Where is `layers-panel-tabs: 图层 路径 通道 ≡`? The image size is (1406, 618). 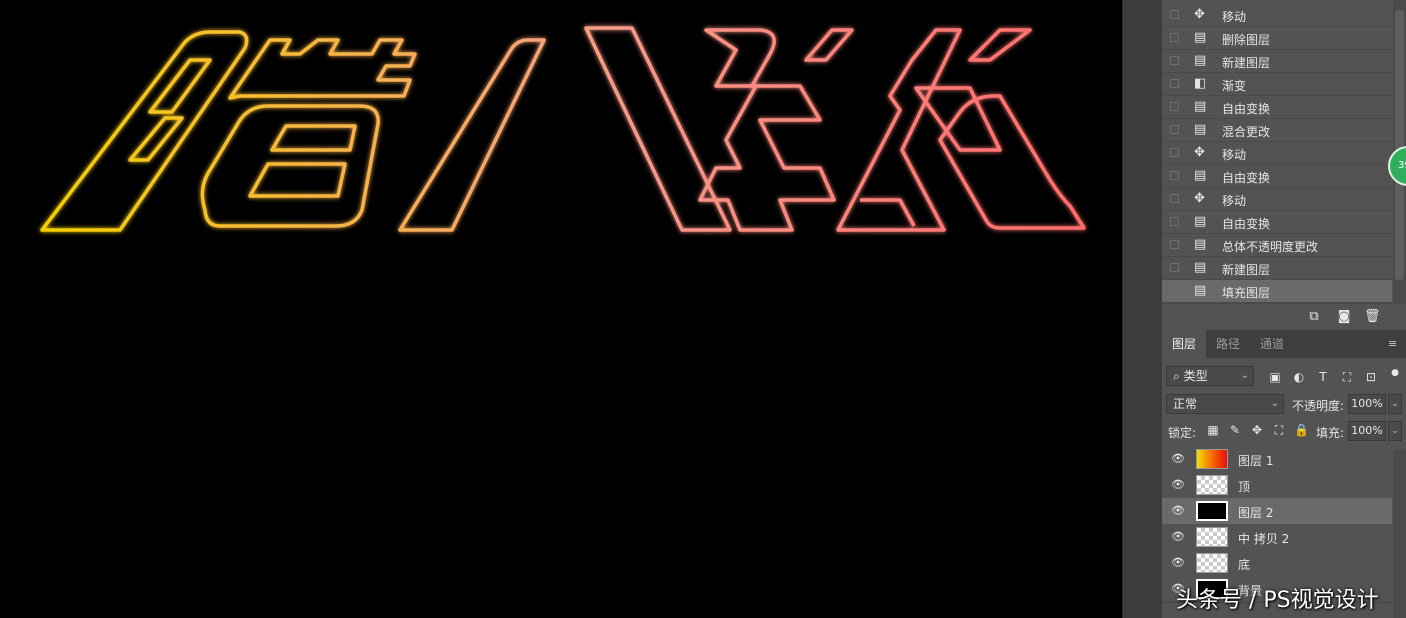
layers-panel-tabs: 图层 路径 通道 ≡ is located at coordinates (1284, 344).